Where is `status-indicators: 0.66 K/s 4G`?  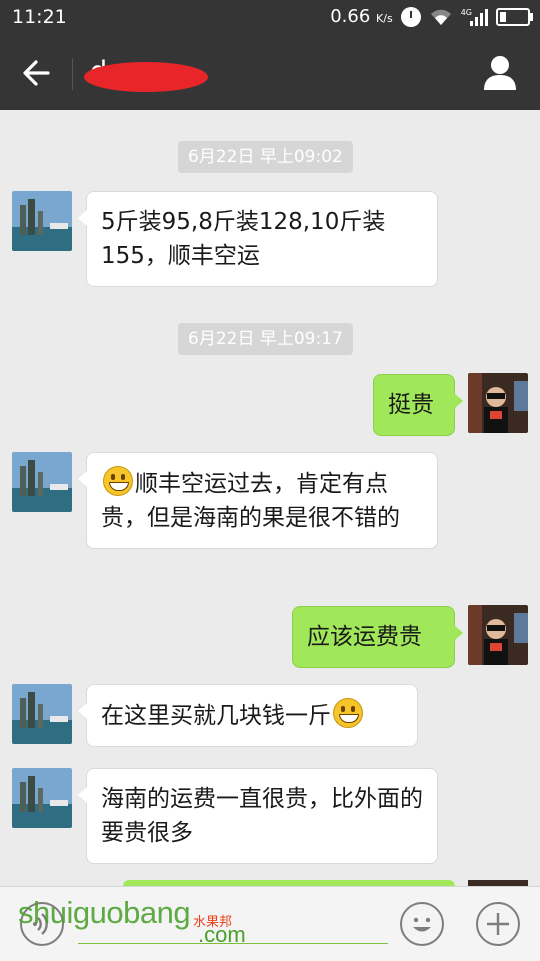 status-indicators: 0.66 K/s 4G is located at coordinates (431, 16).